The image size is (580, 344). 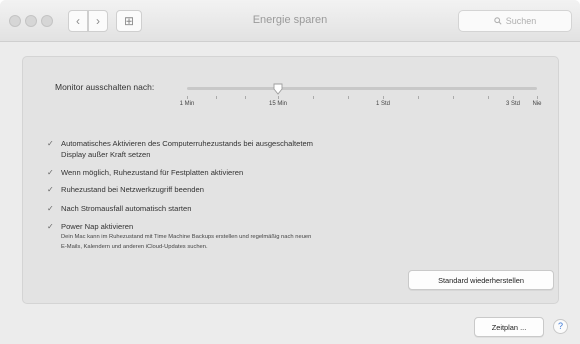 I want to click on option-label: Ruhezustand bei Netzwerkzugriff beenden, so click(x=132, y=189).